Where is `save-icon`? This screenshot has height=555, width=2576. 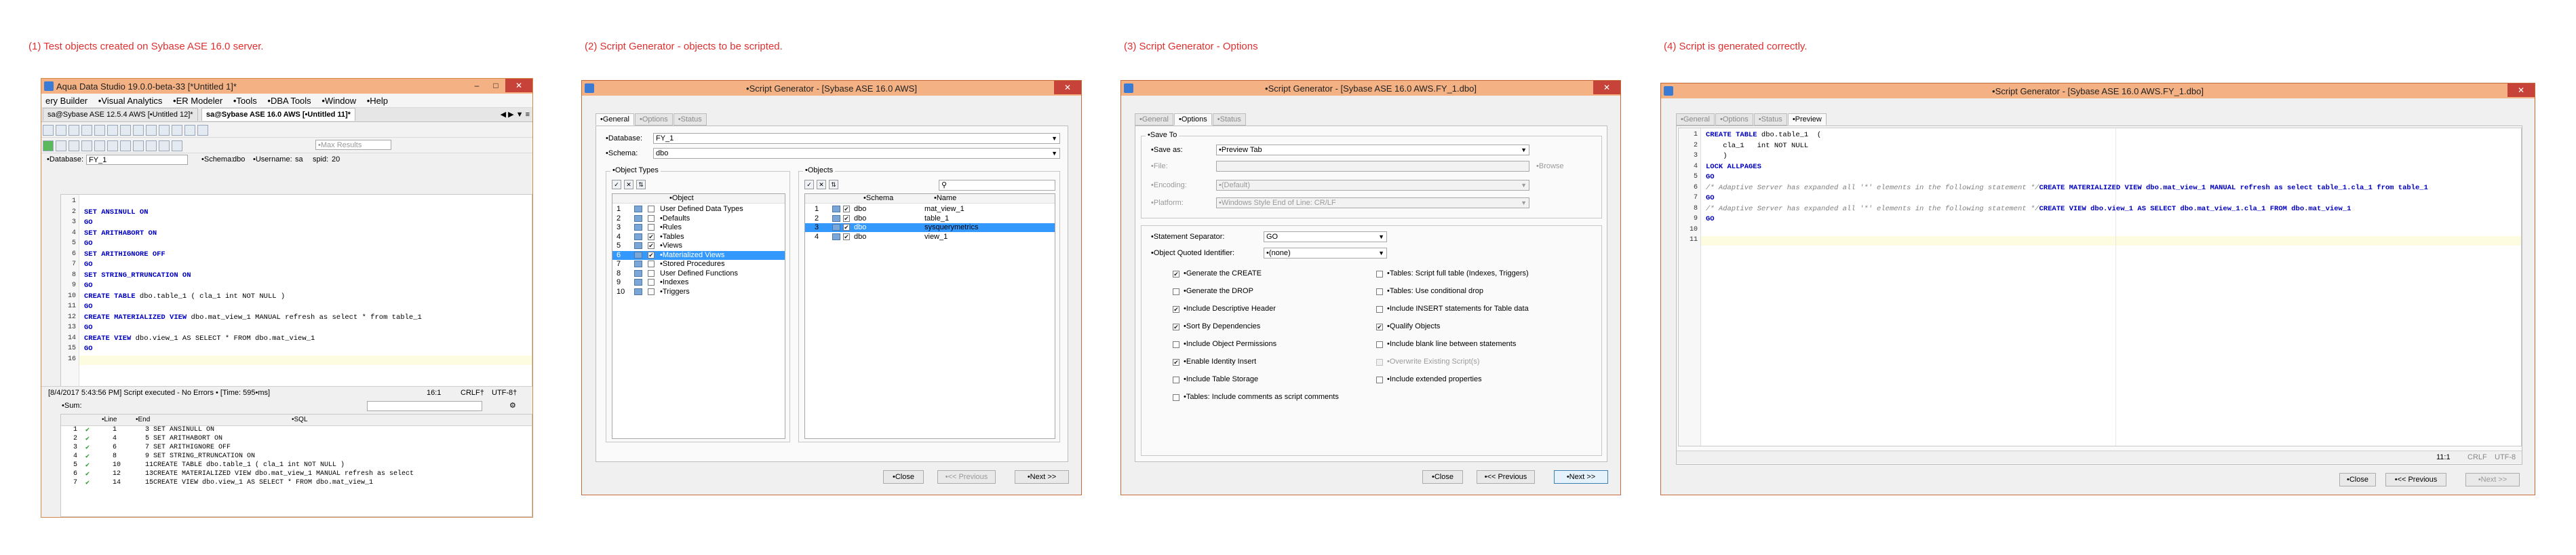 save-icon is located at coordinates (74, 130).